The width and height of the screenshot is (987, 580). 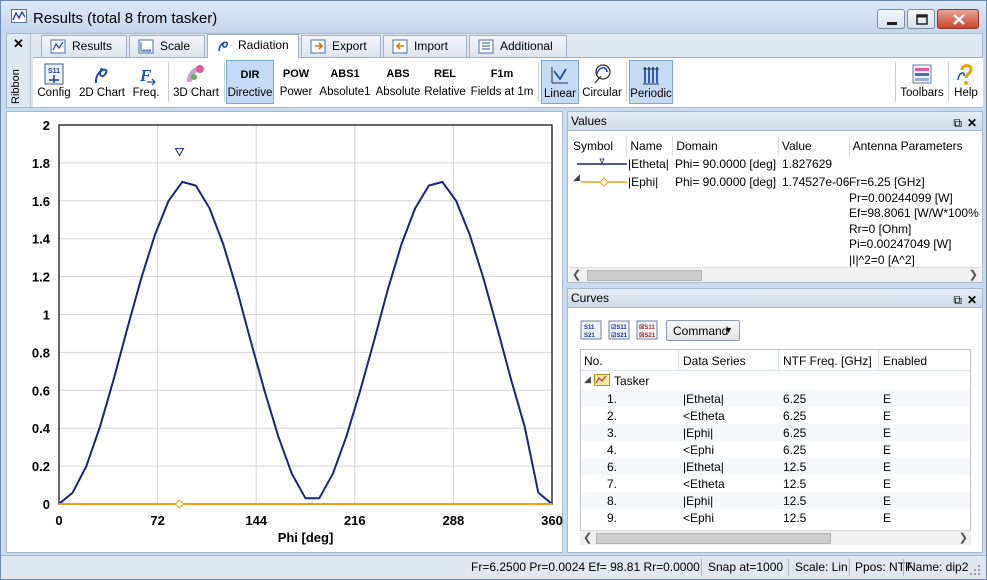 I want to click on title-bar: Results (total 8 from tasker), so click(x=493, y=17).